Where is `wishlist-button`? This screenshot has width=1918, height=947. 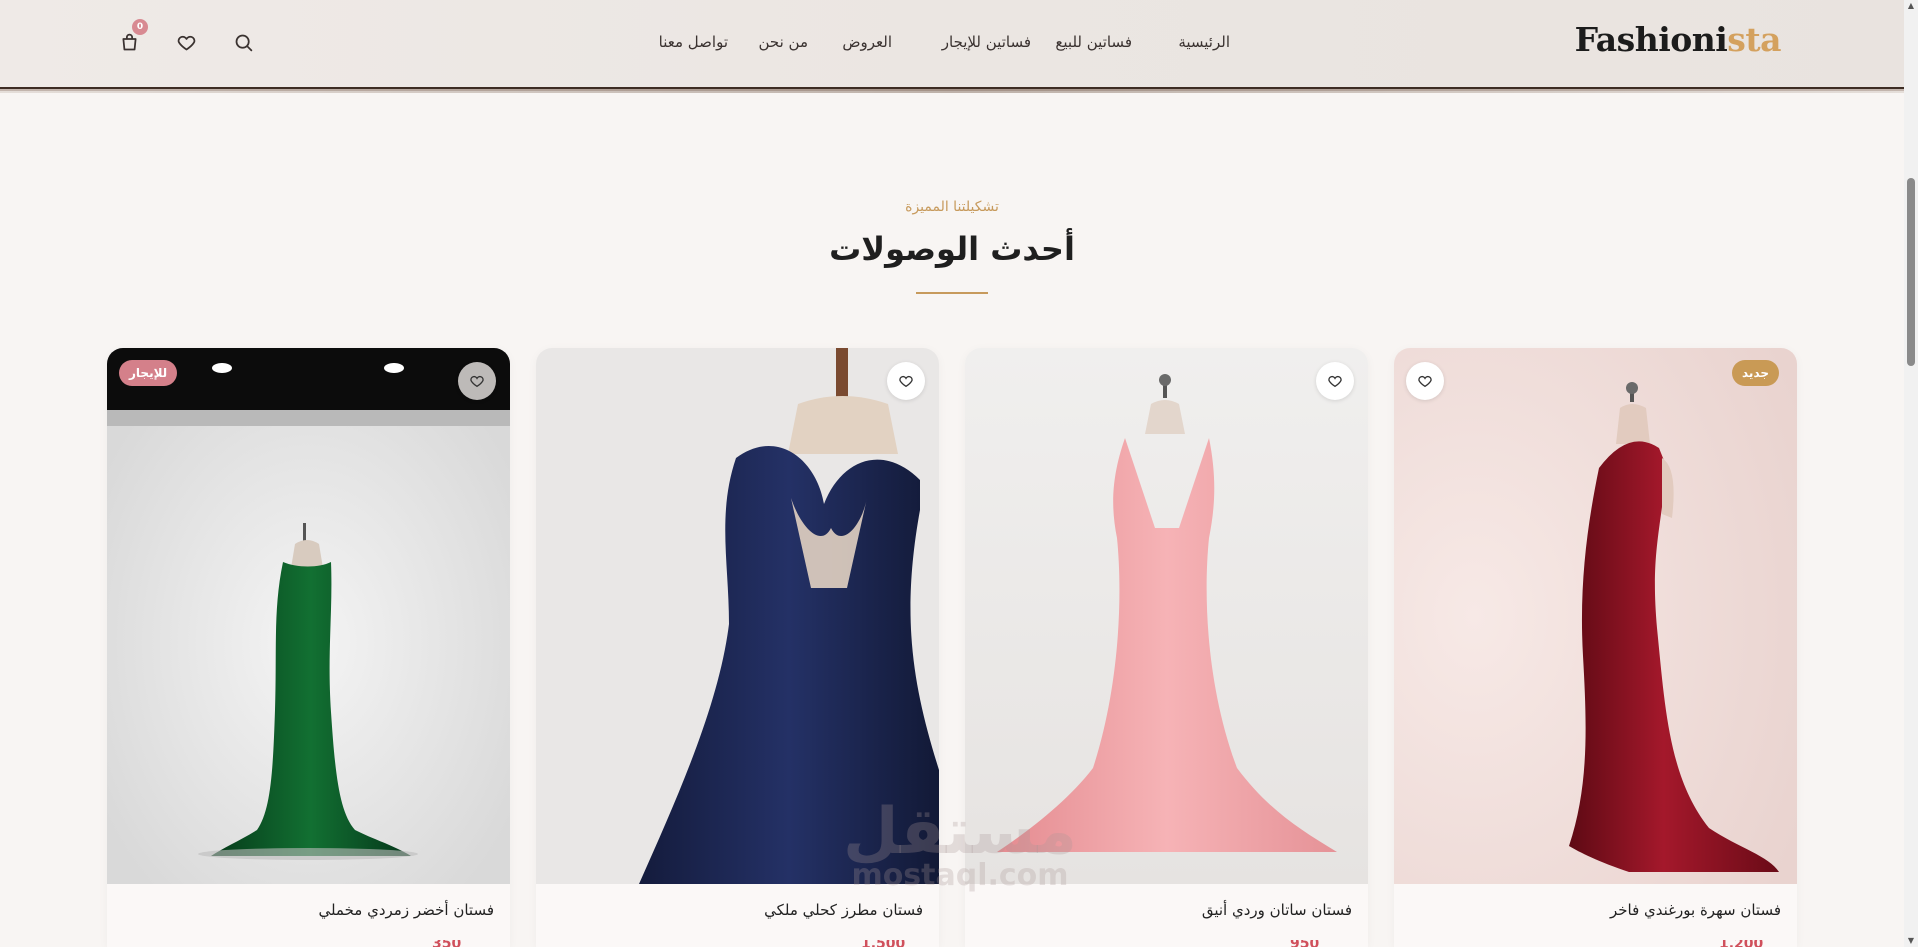 wishlist-button is located at coordinates (186, 42).